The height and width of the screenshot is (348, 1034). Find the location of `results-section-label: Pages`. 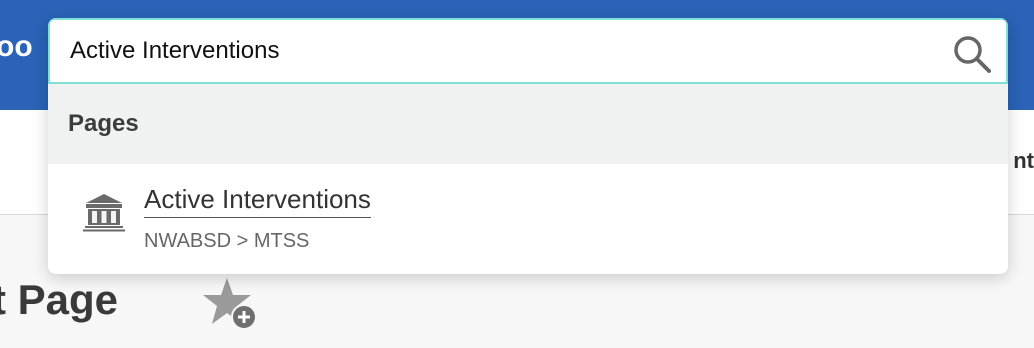

results-section-label: Pages is located at coordinates (103, 123).